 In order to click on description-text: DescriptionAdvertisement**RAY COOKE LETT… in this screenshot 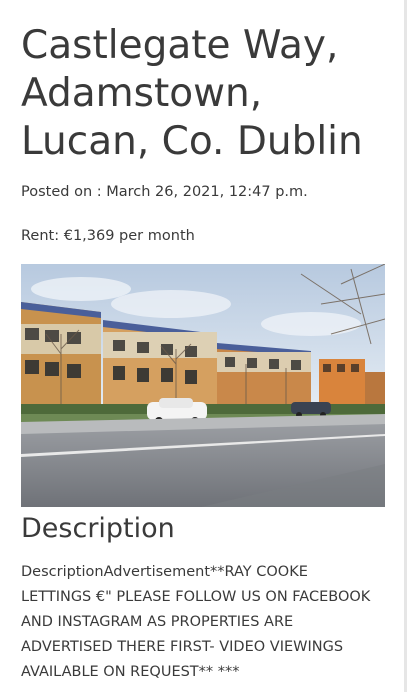, I will do `click(196, 622)`.